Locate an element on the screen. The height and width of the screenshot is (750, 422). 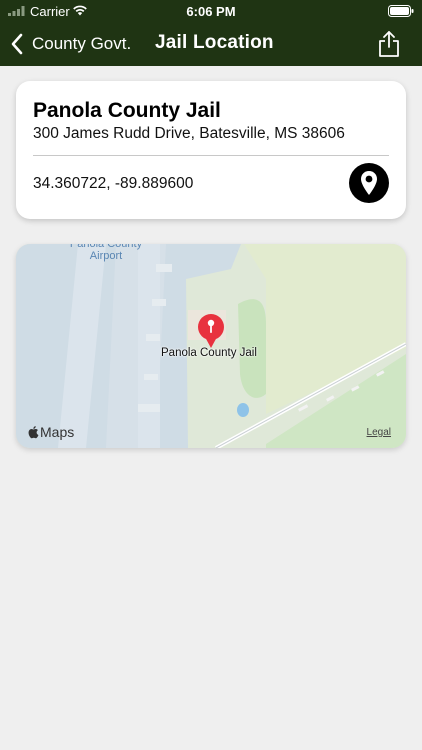
airport-label-text: Panola County Airport is located at coordinates (106, 253).